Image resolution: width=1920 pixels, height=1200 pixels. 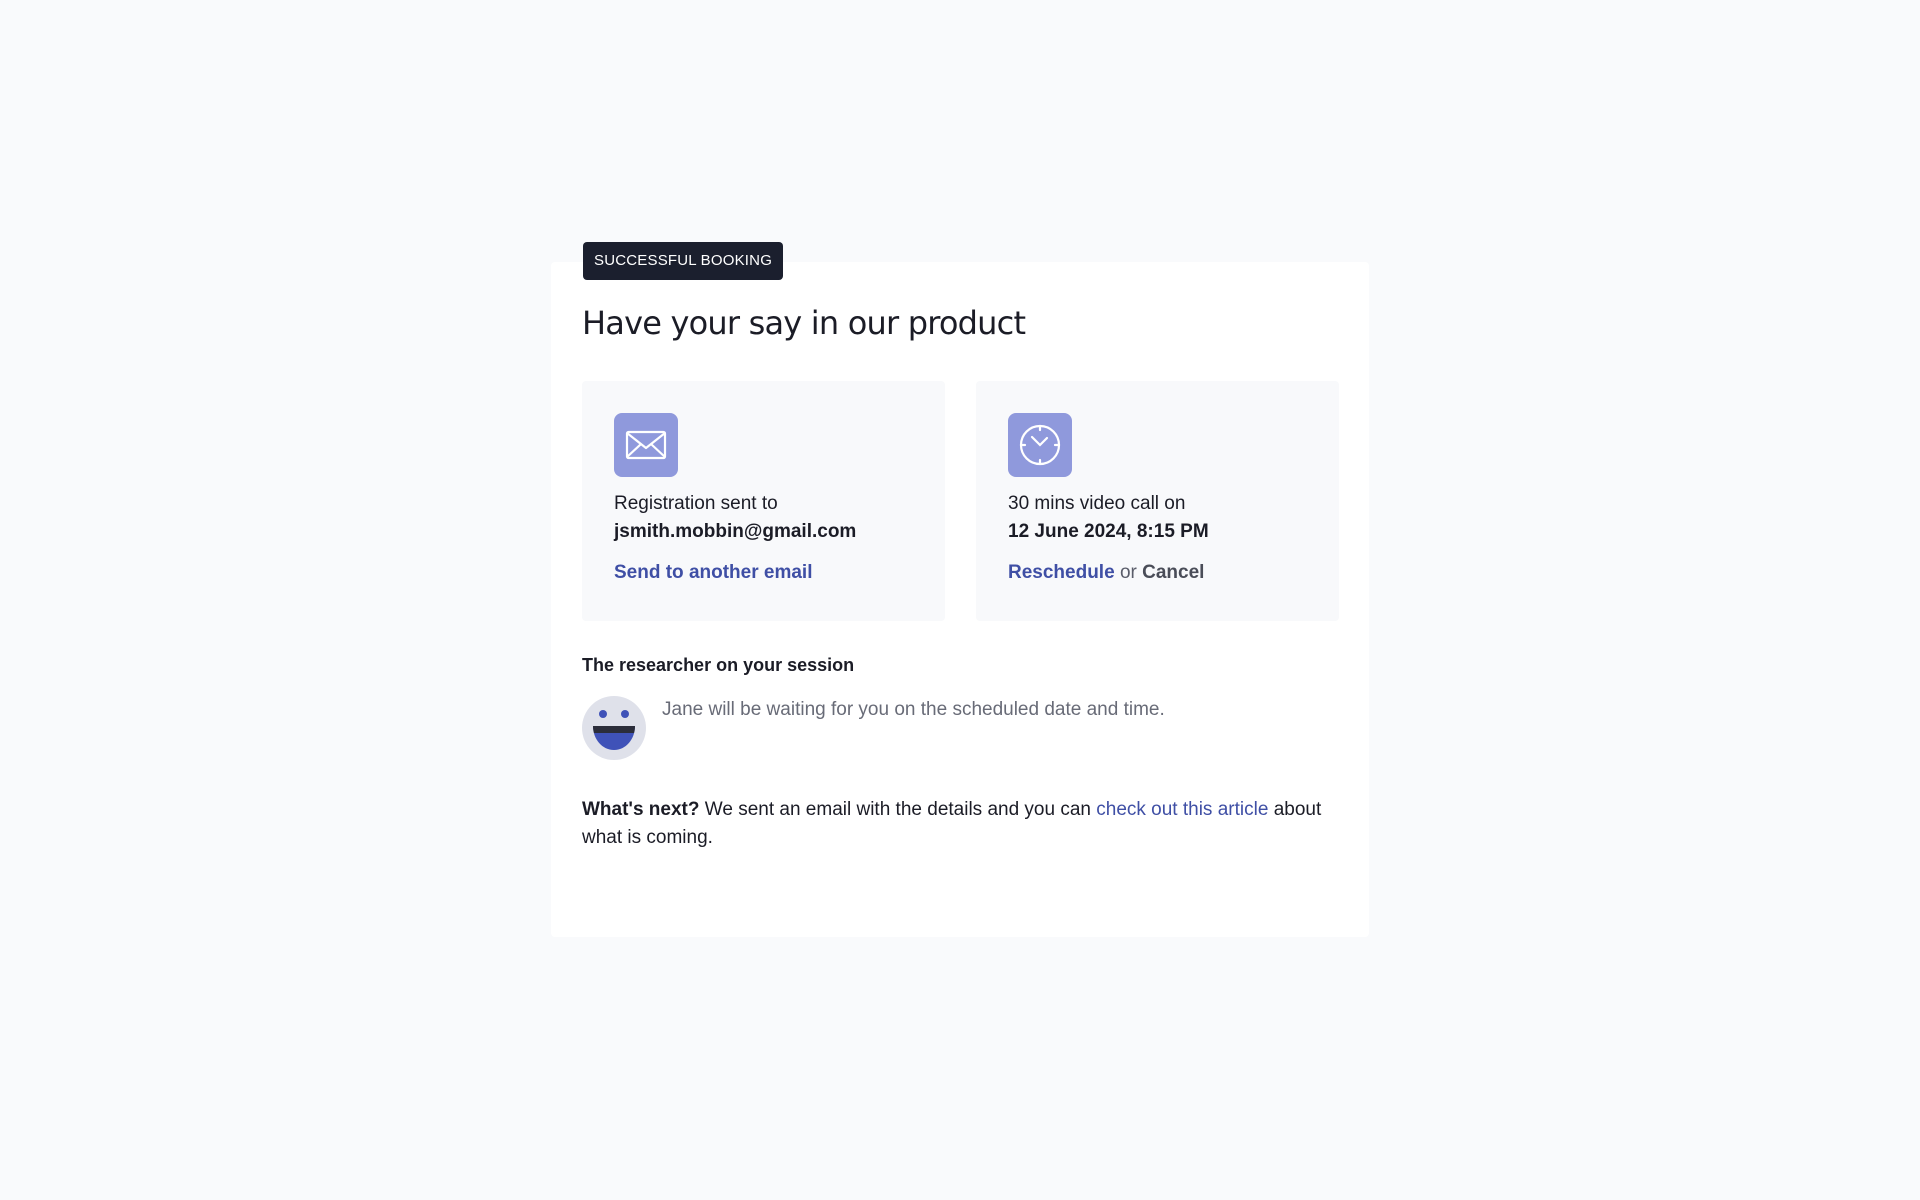 I want to click on envelope-icon, so click(x=646, y=445).